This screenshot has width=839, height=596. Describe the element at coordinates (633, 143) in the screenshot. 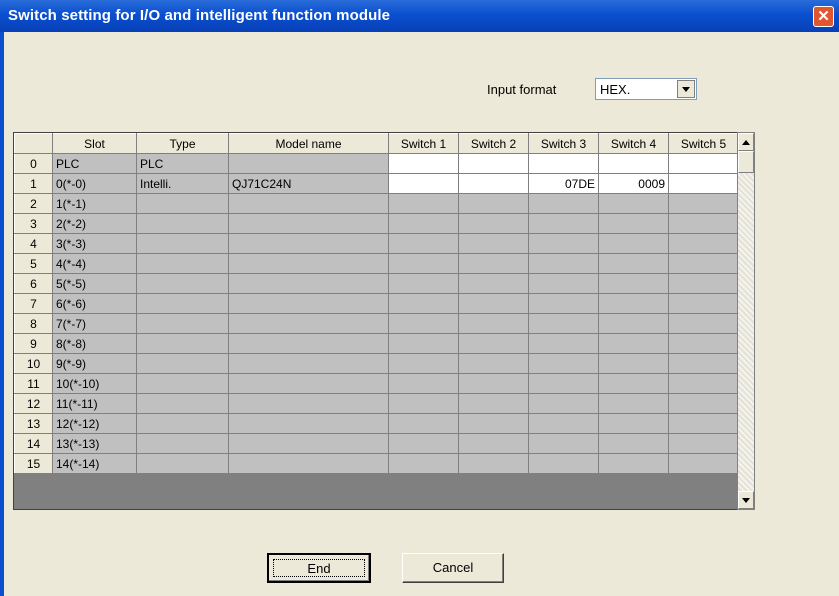

I see `column-header: Switch 4` at that location.